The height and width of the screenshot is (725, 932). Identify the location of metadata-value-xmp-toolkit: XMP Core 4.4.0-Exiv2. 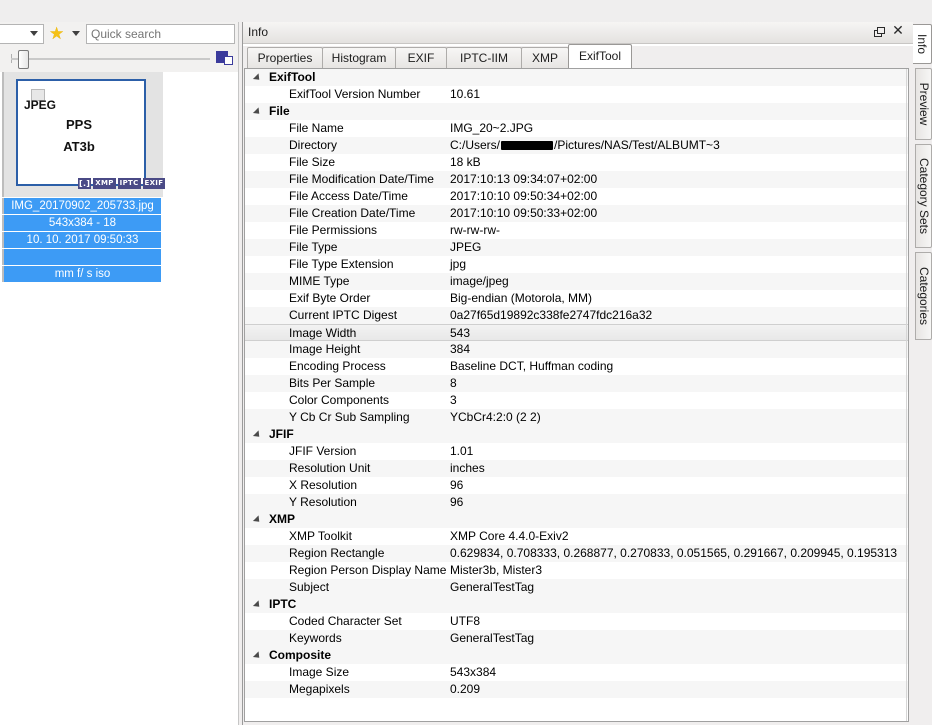
(509, 536).